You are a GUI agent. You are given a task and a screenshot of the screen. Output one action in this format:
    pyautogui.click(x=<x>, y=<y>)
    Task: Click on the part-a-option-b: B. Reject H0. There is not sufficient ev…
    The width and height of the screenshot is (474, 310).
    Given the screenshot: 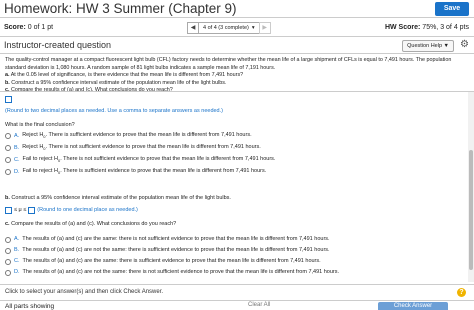 What is the action you would take?
    pyautogui.click(x=133, y=148)
    